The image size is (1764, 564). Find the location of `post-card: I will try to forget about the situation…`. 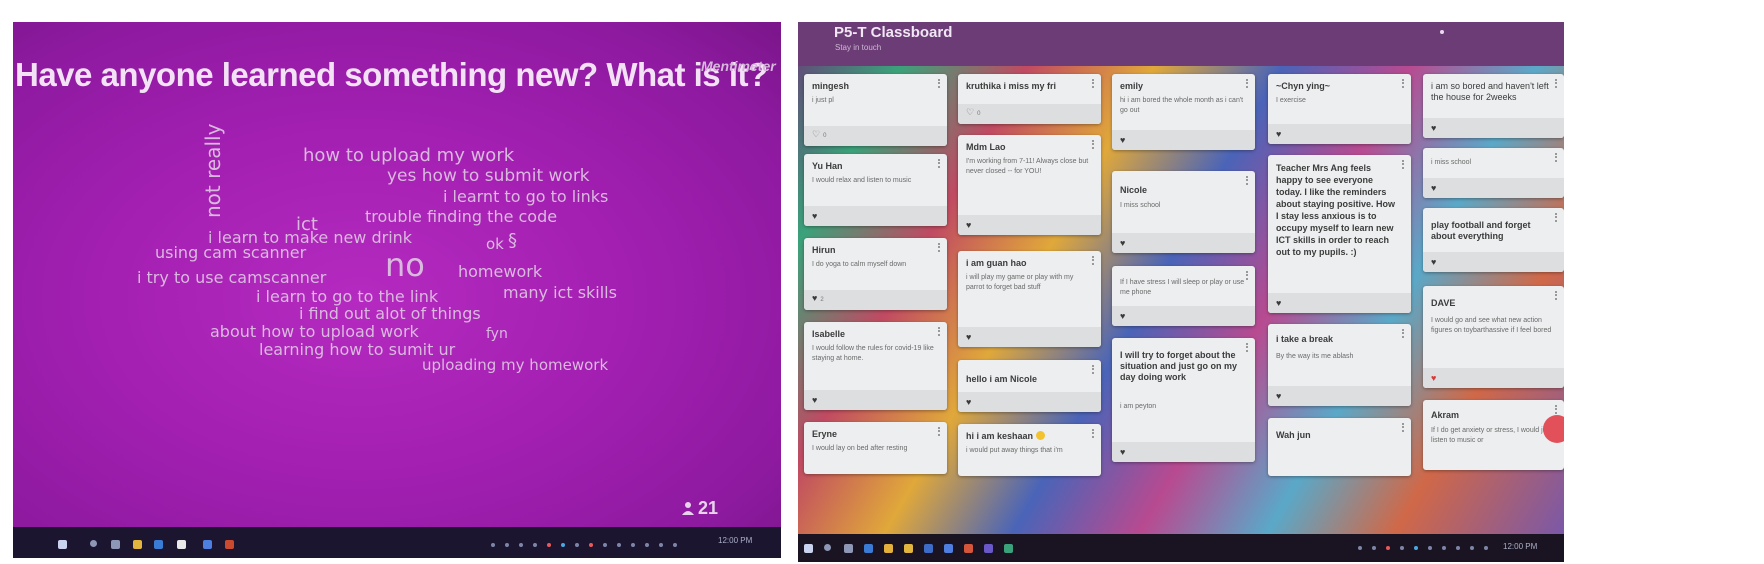

post-card: I will try to forget about the situation… is located at coordinates (1183, 400).